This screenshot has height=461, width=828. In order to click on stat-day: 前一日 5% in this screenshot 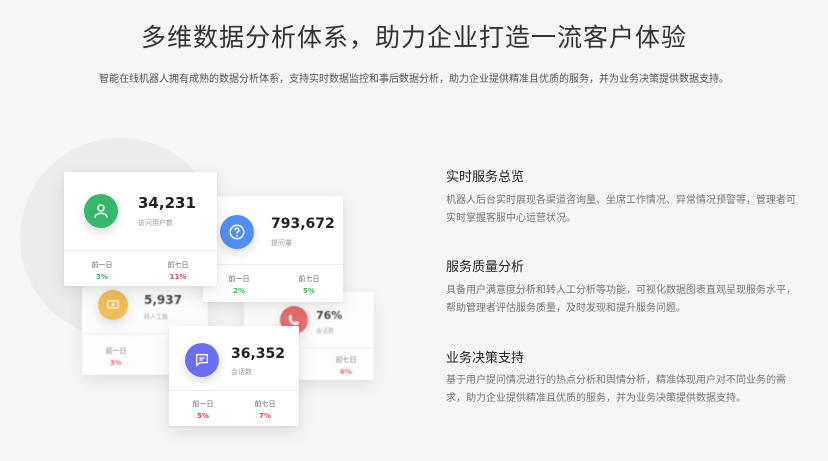, I will do `click(203, 409)`.